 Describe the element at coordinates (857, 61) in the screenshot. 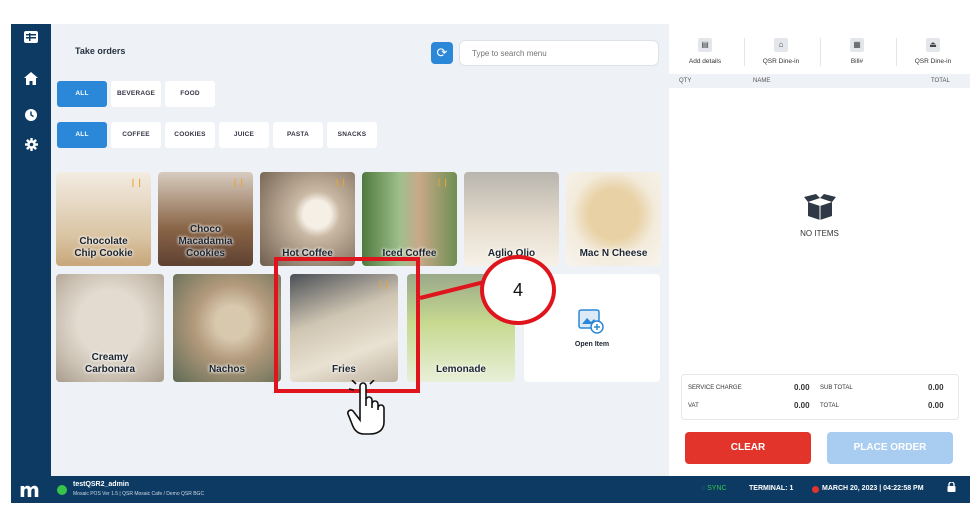

I see `bill-label: Bill#` at that location.